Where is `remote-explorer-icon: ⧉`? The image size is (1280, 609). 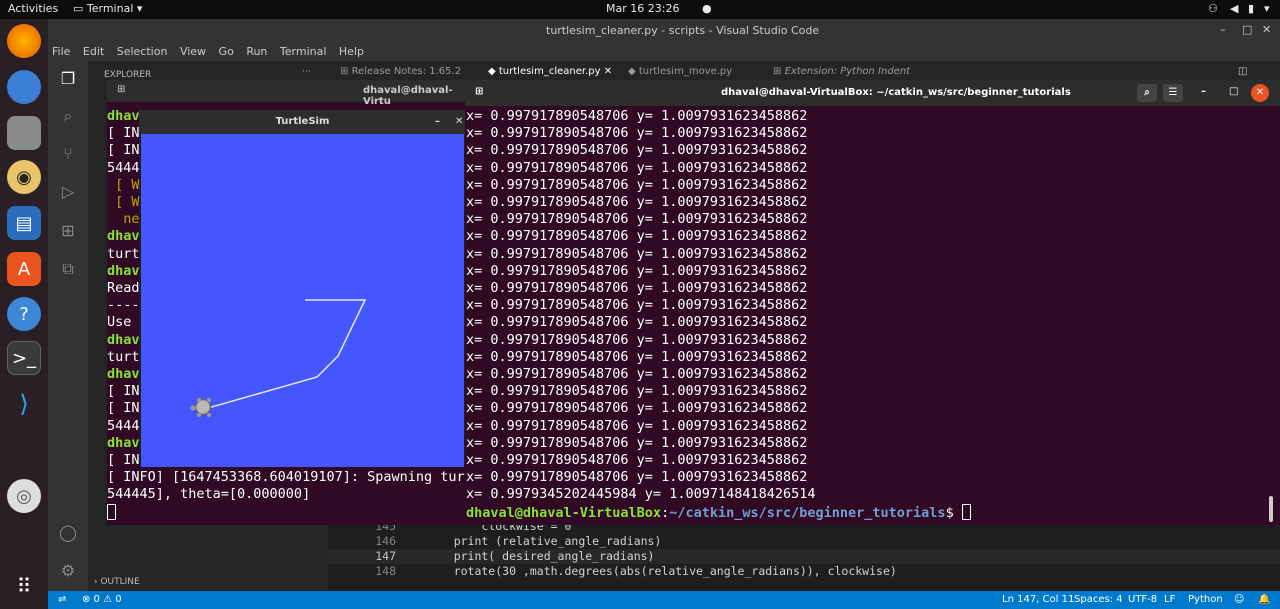
remote-explorer-icon: ⧉ is located at coordinates (68, 270).